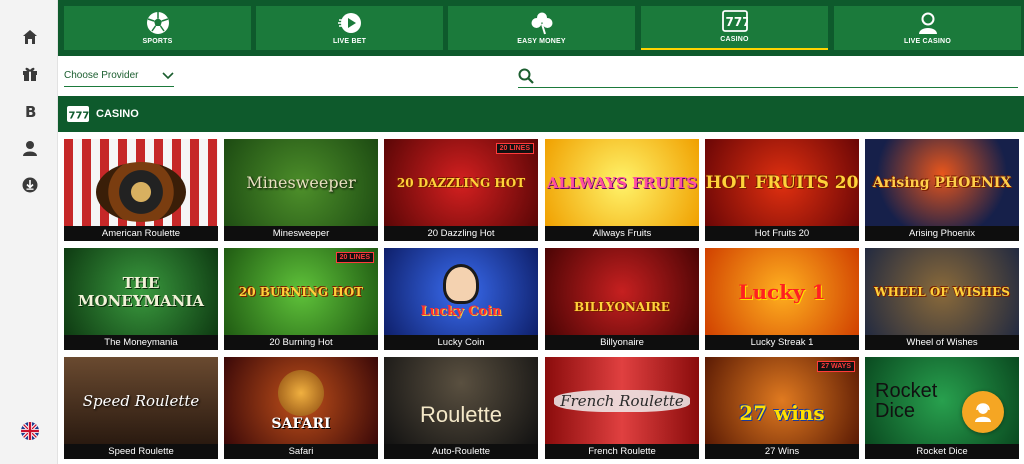  What do you see at coordinates (168, 75) in the screenshot?
I see `chevron-down-icon` at bounding box center [168, 75].